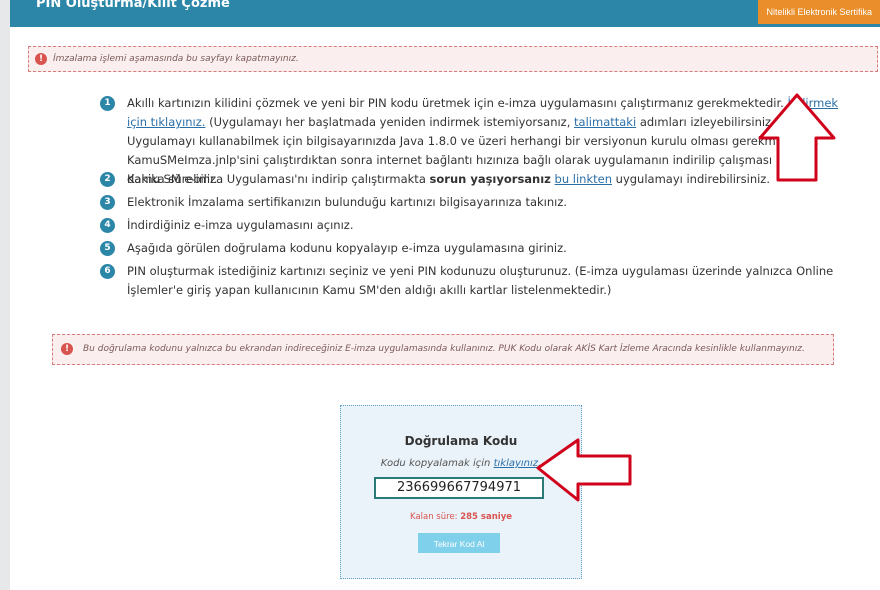 This screenshot has width=880, height=590. I want to click on step-number-badge: 6, so click(107, 271).